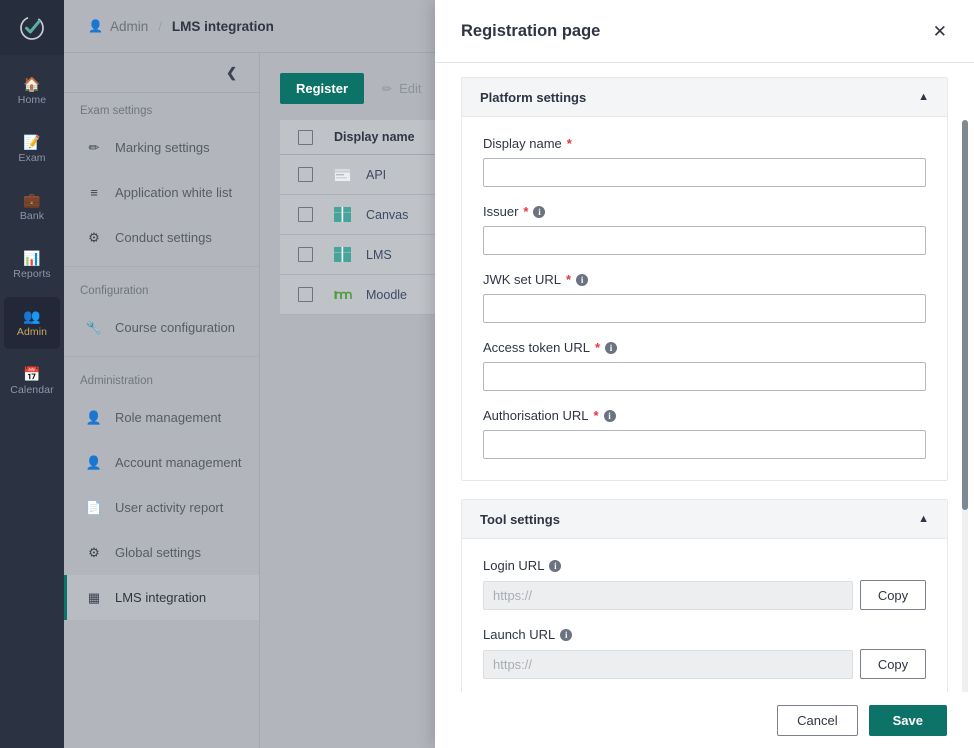 This screenshot has width=974, height=748. I want to click on select-all-checkbox, so click(305, 137).